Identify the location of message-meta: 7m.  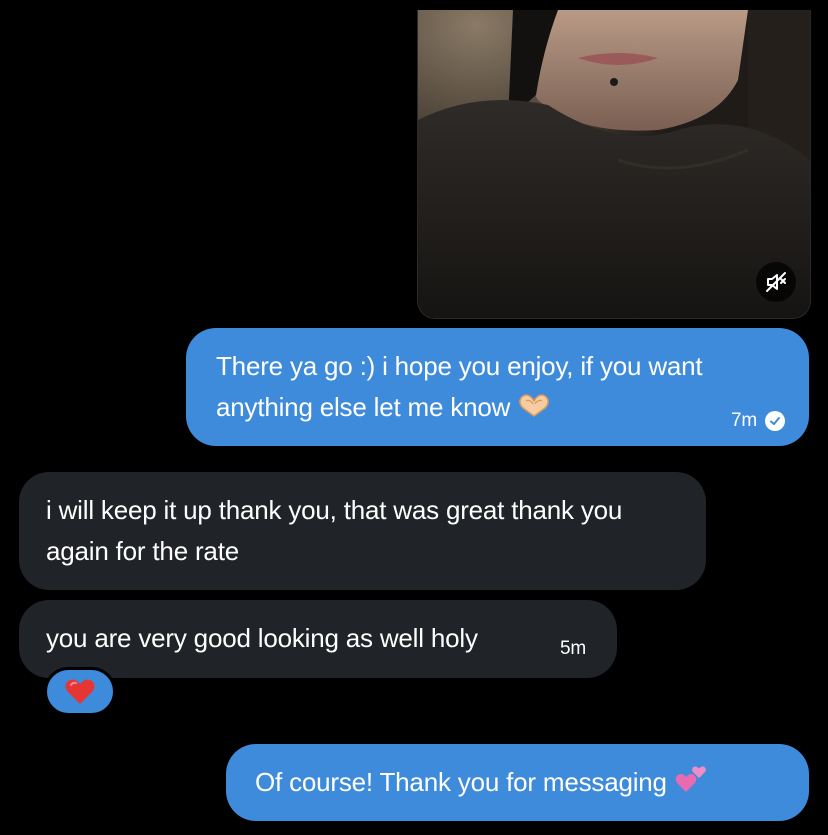
(758, 421).